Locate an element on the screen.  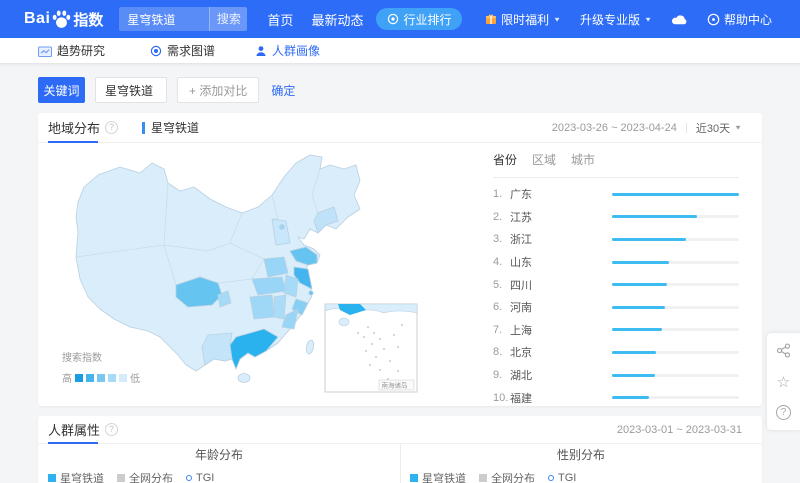
region-rank-row: 1. 广东 is located at coordinates (616, 194).